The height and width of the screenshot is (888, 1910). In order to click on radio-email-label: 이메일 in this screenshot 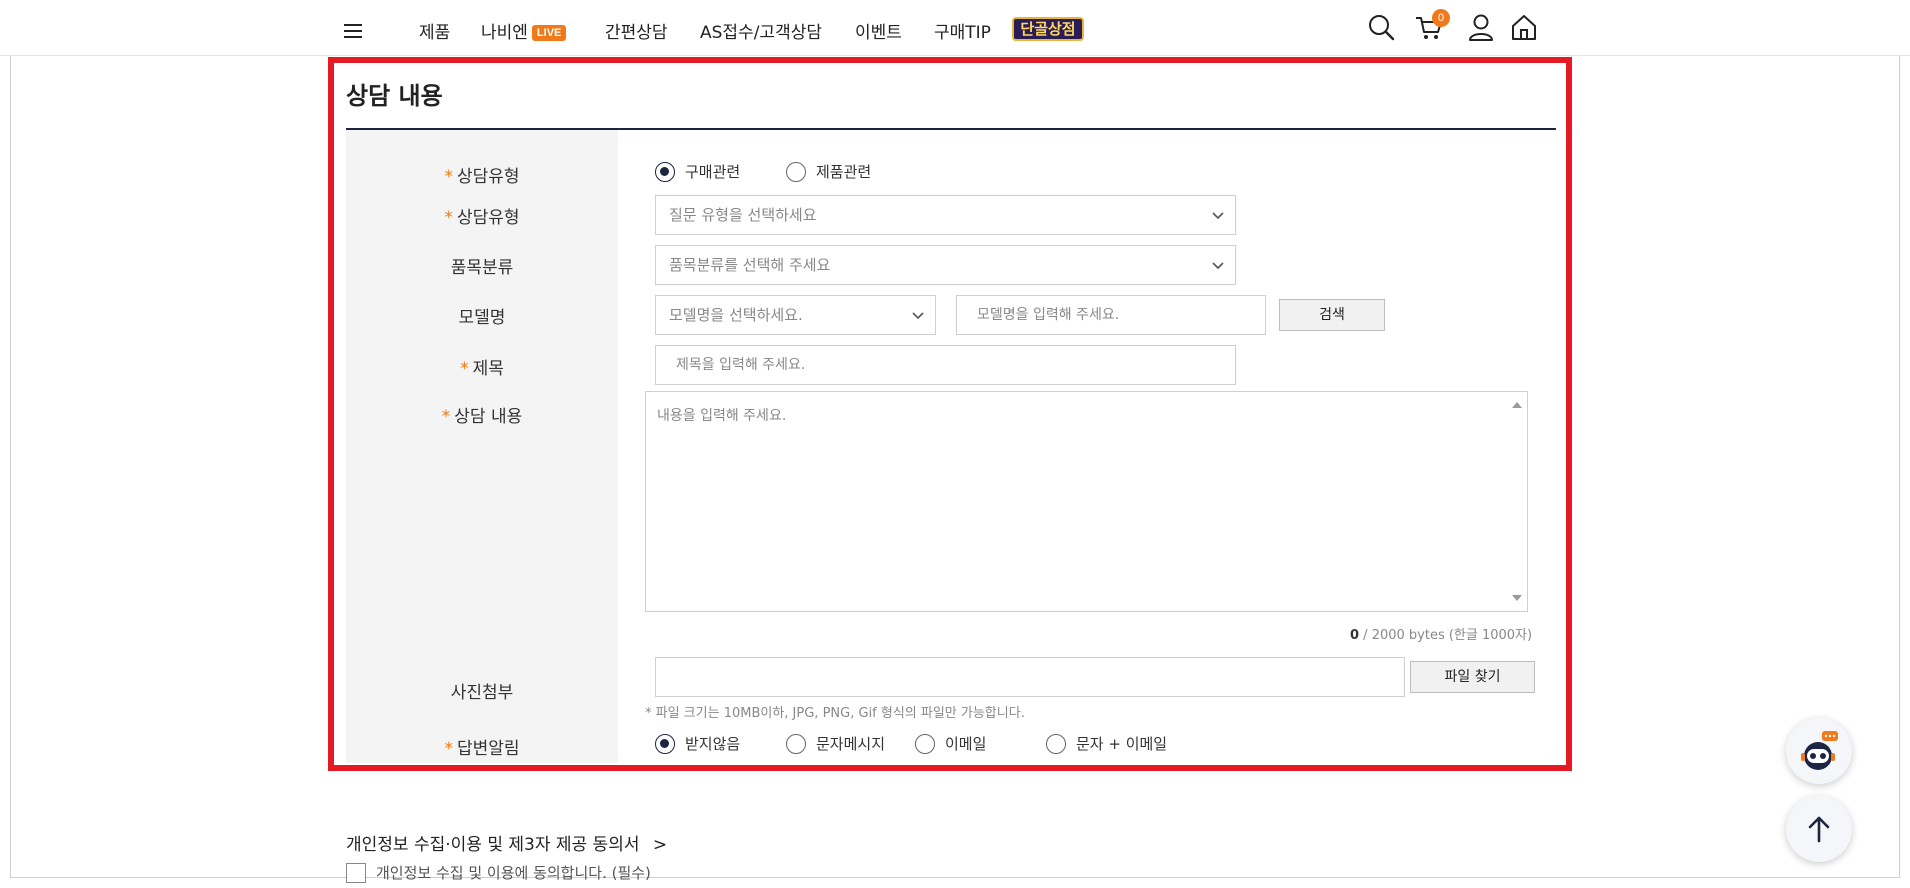, I will do `click(966, 744)`.